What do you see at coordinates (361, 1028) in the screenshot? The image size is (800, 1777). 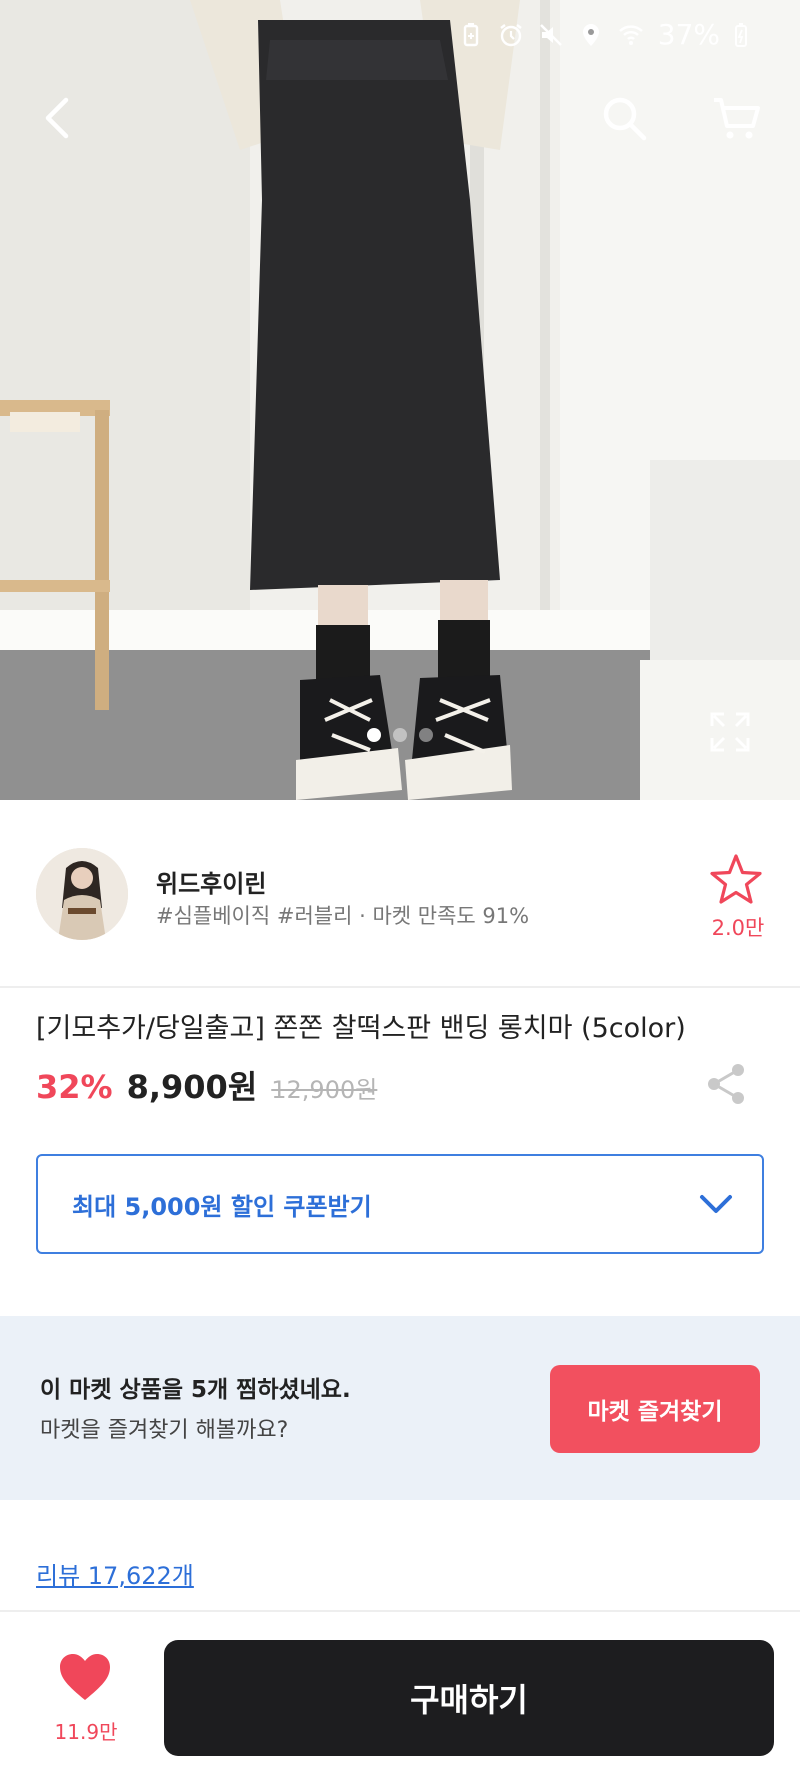 I see `product-title: [기모추가/당일출고] 쫀쫀 찰떡스판 밴딩 롱치마 (5color)` at bounding box center [361, 1028].